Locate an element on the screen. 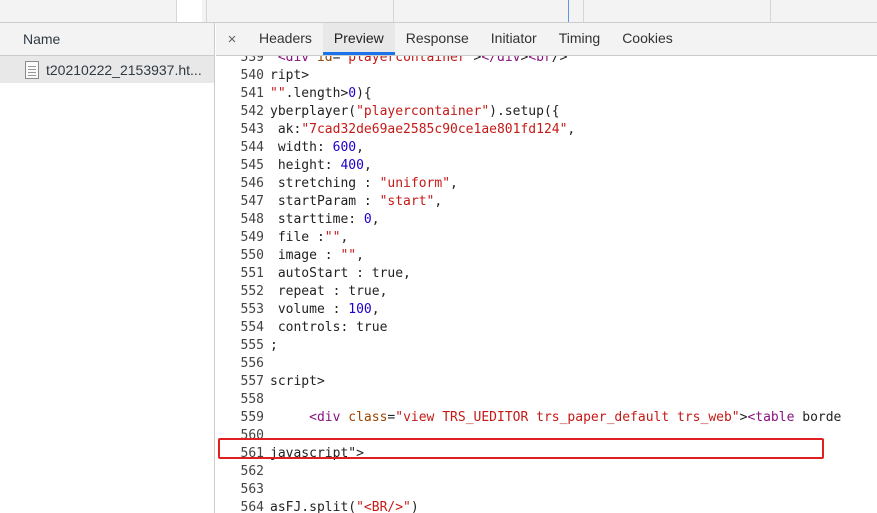 This screenshot has width=877, height=513. line-number: 540 is located at coordinates (252, 75).